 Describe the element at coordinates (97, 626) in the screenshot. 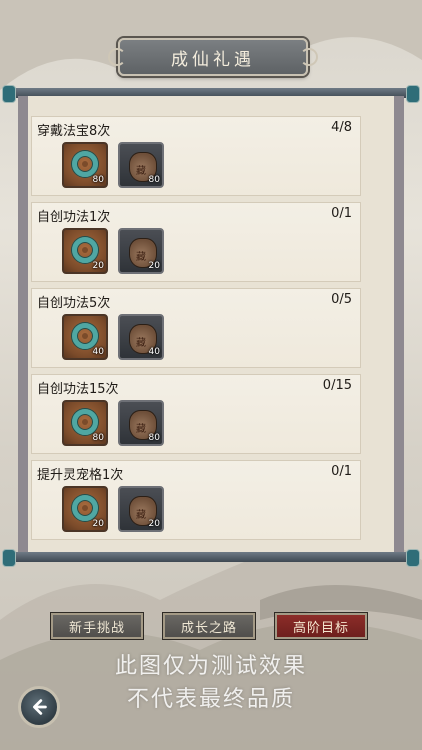

I see `tab-beginner-challenge: 新手挑战` at that location.